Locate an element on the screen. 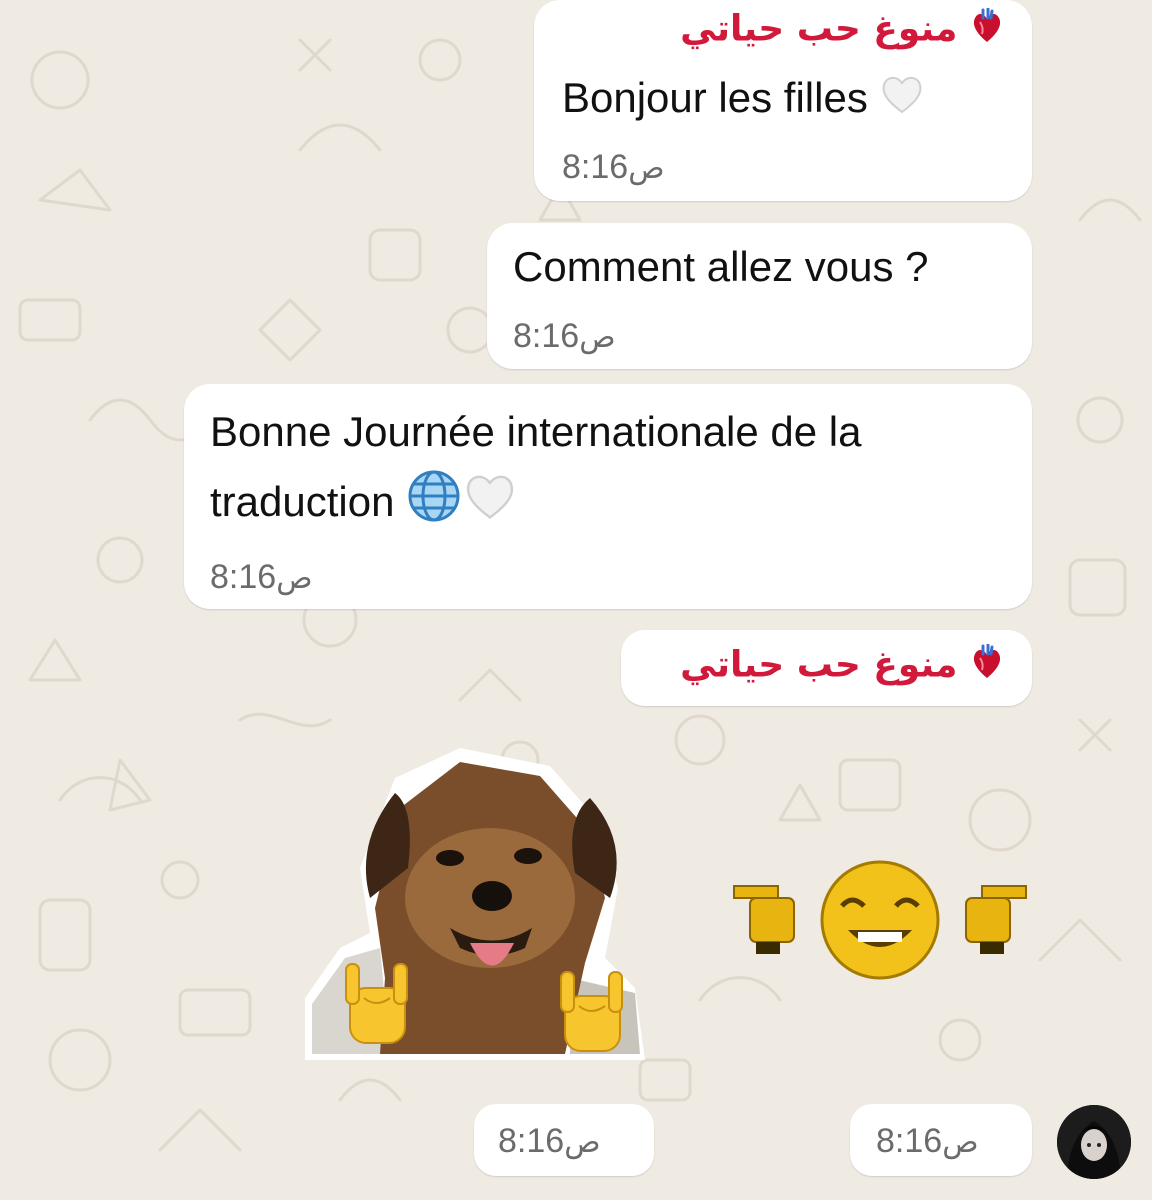 Image resolution: width=1152 pixels, height=1200 pixels. message-text: Bonjour les filles is located at coordinates (743, 99).